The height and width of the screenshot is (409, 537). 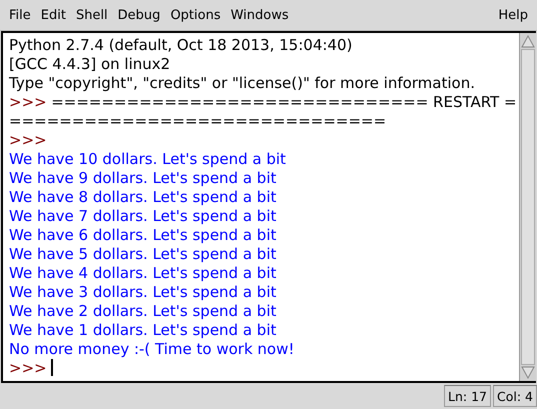 I want to click on menu-item: File, so click(x=20, y=15).